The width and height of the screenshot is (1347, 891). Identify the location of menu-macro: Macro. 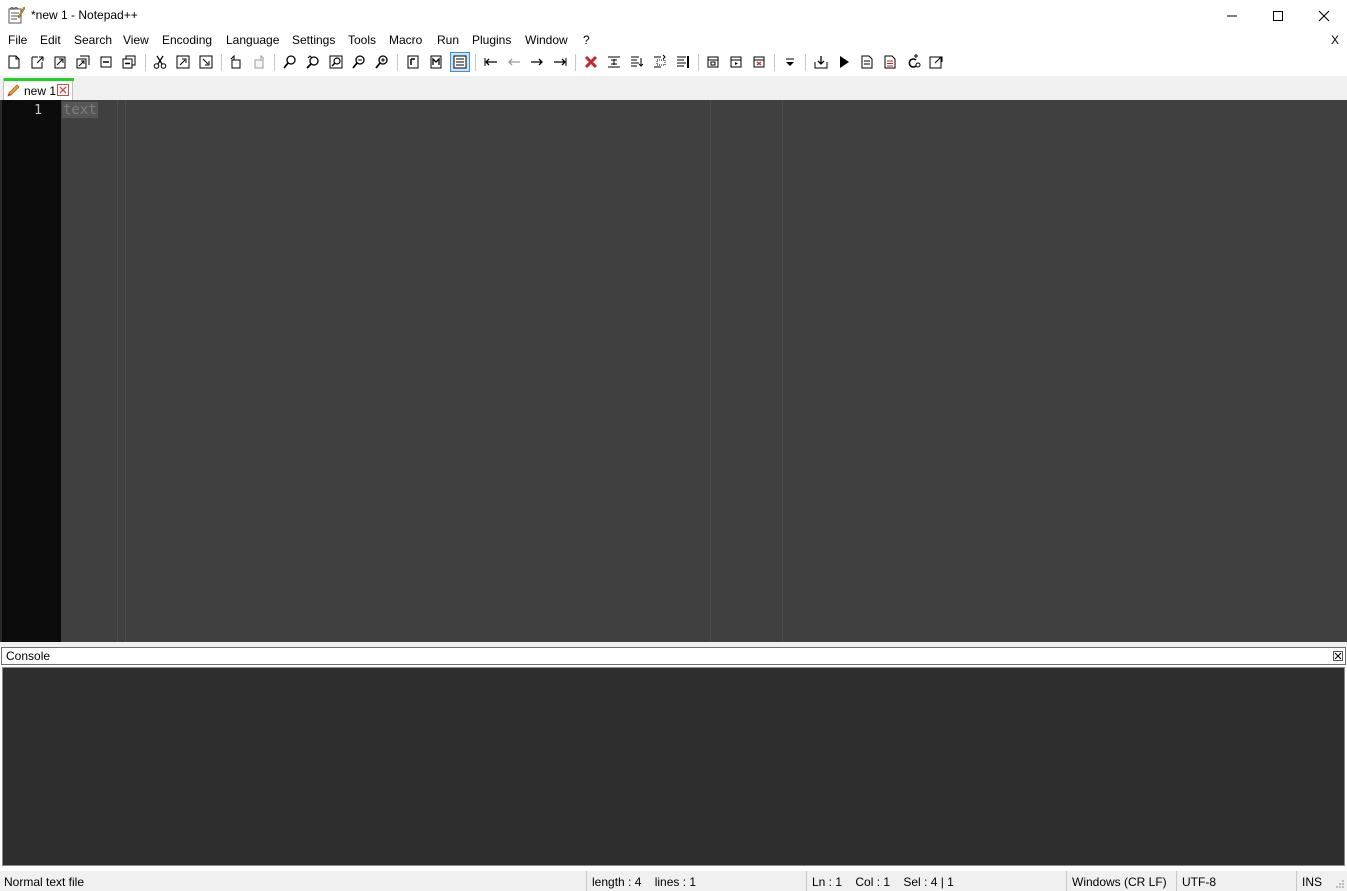
(405, 40).